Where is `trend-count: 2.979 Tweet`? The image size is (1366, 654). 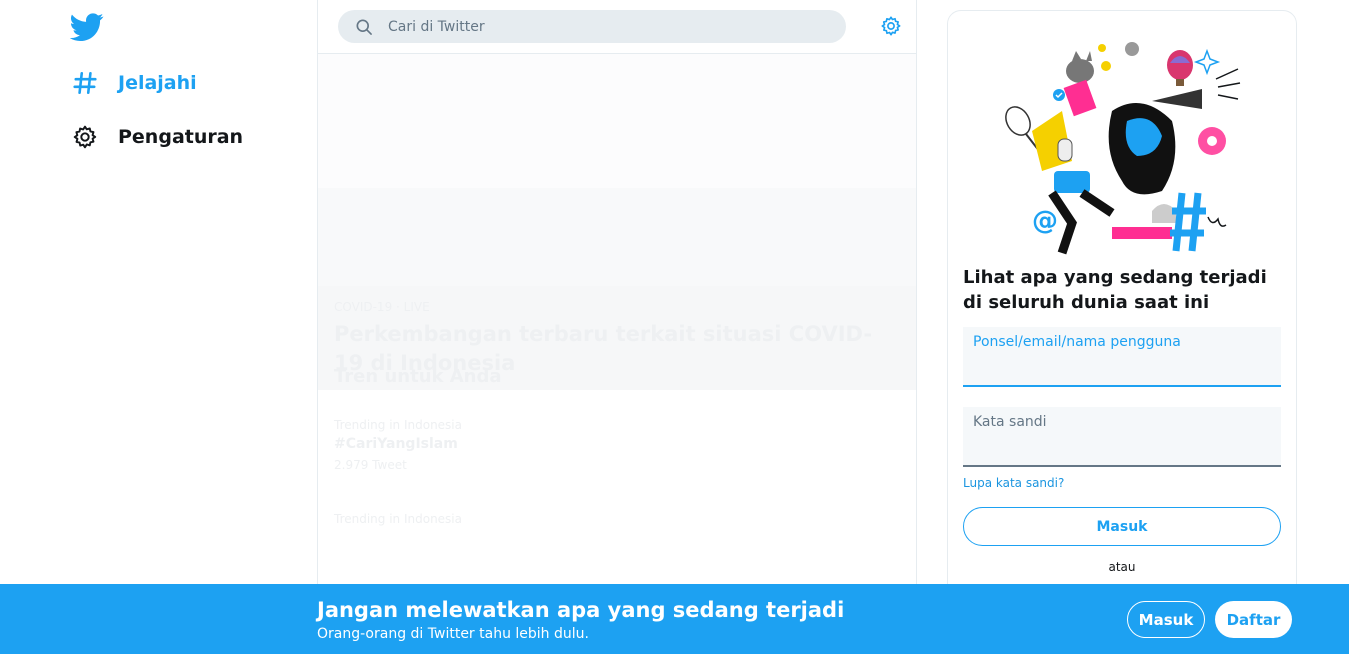 trend-count: 2.979 Tweet is located at coordinates (370, 465).